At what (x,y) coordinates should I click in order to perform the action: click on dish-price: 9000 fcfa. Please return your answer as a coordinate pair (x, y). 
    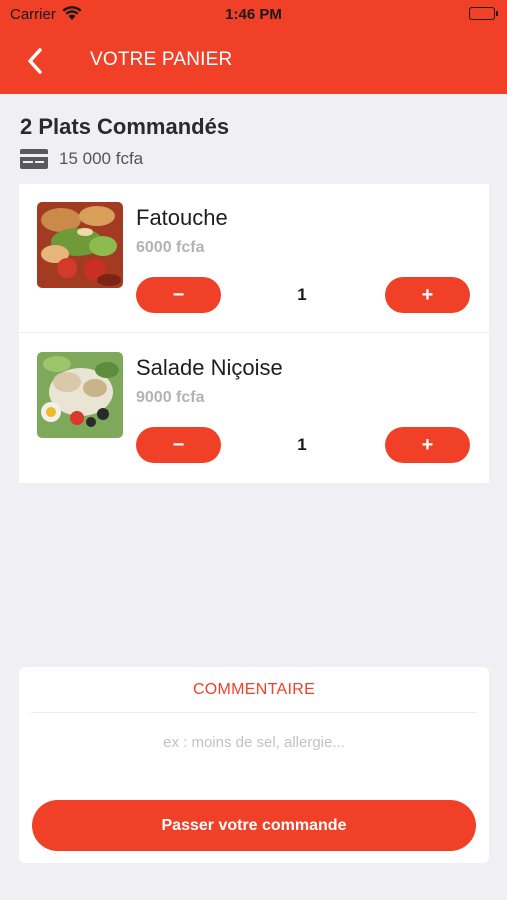
    Looking at the image, I should click on (170, 397).